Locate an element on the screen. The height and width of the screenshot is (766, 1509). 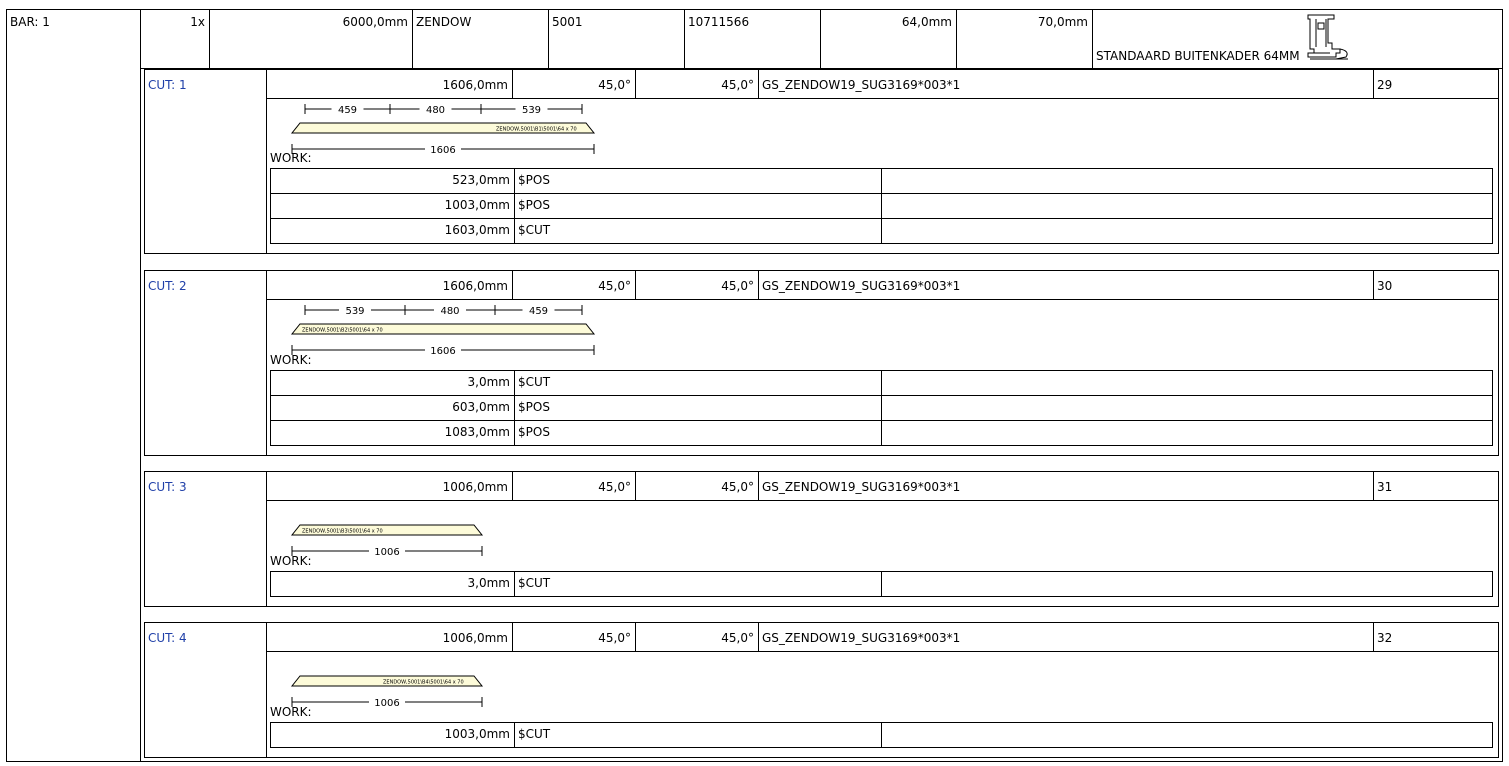
cut-number: 32 is located at coordinates (1385, 638).